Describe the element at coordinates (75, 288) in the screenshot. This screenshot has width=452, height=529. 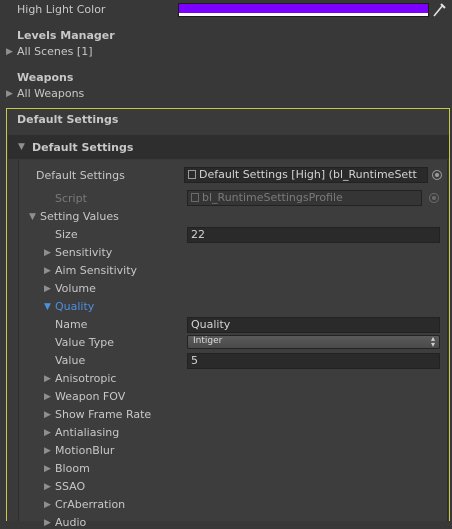
I see `list-item: Volume` at that location.